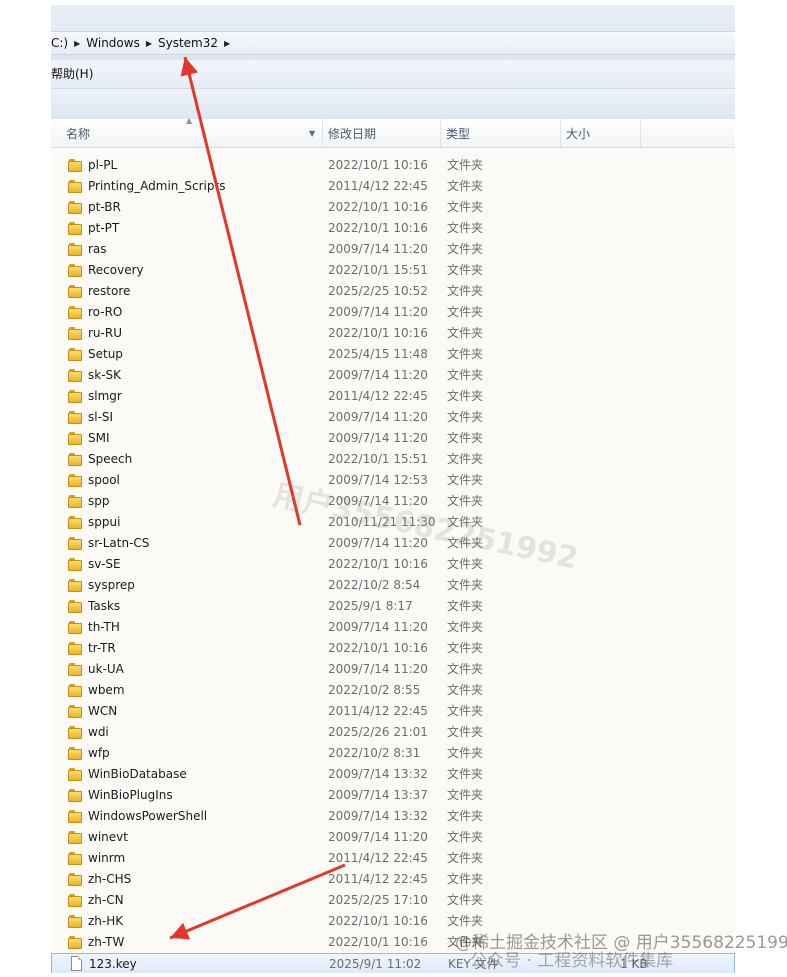 This screenshot has width=787, height=977. I want to click on file-name: wbem, so click(106, 690).